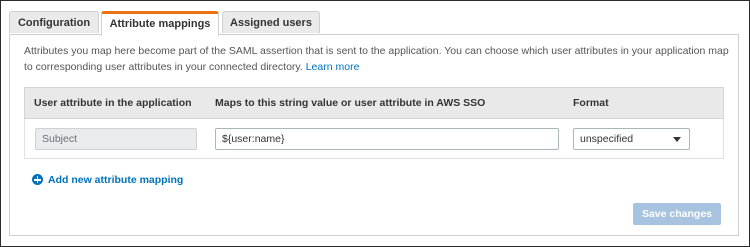 Image resolution: width=750 pixels, height=247 pixels. Describe the element at coordinates (591, 103) in the screenshot. I see `header-format: Format` at that location.